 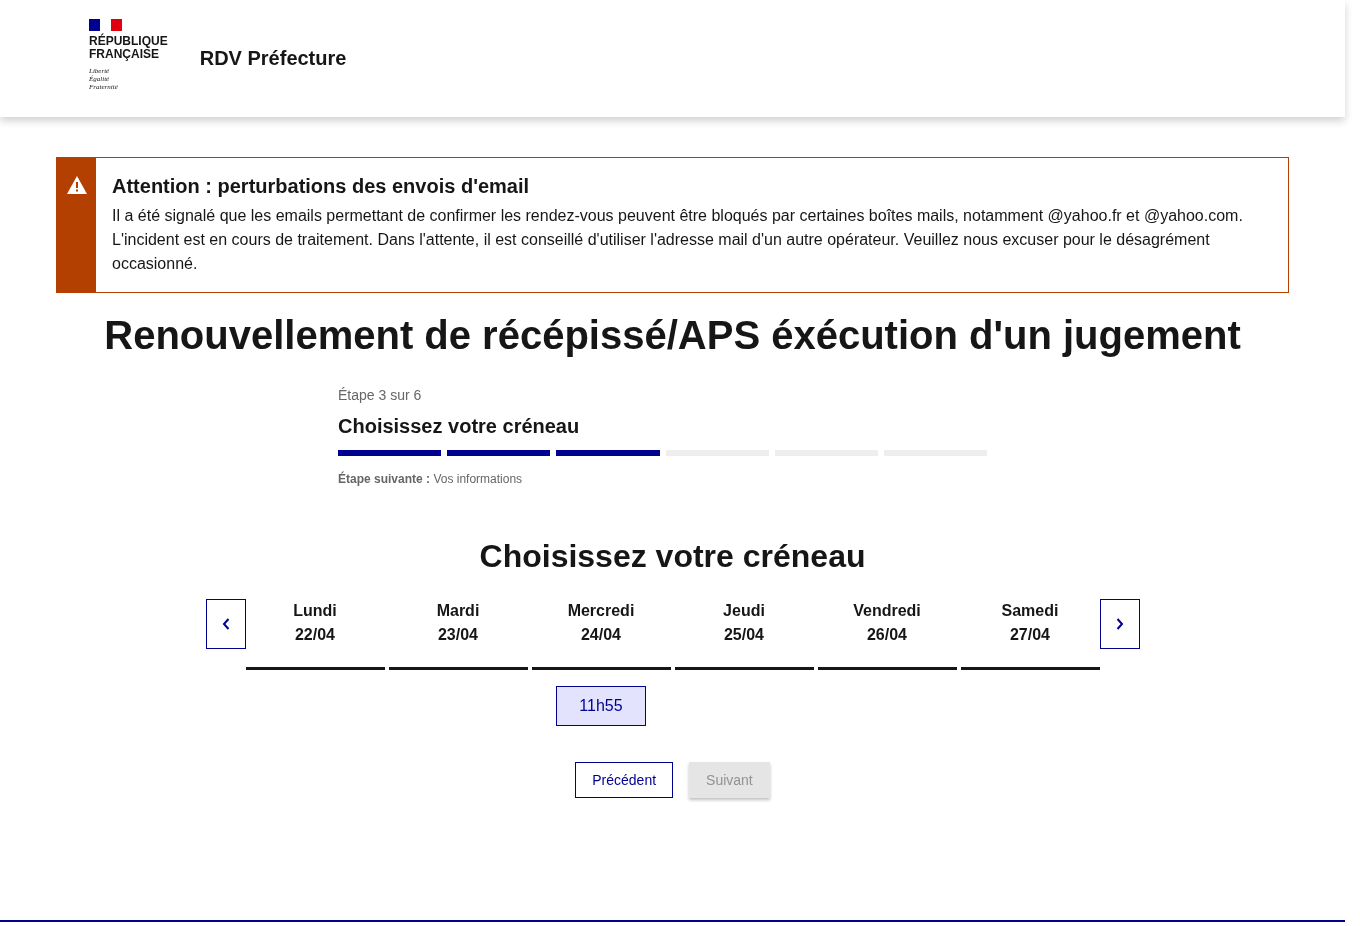 What do you see at coordinates (672, 335) in the screenshot?
I see `page-title: Renouvellement de récépissé/APS éxécution d'un jugement` at bounding box center [672, 335].